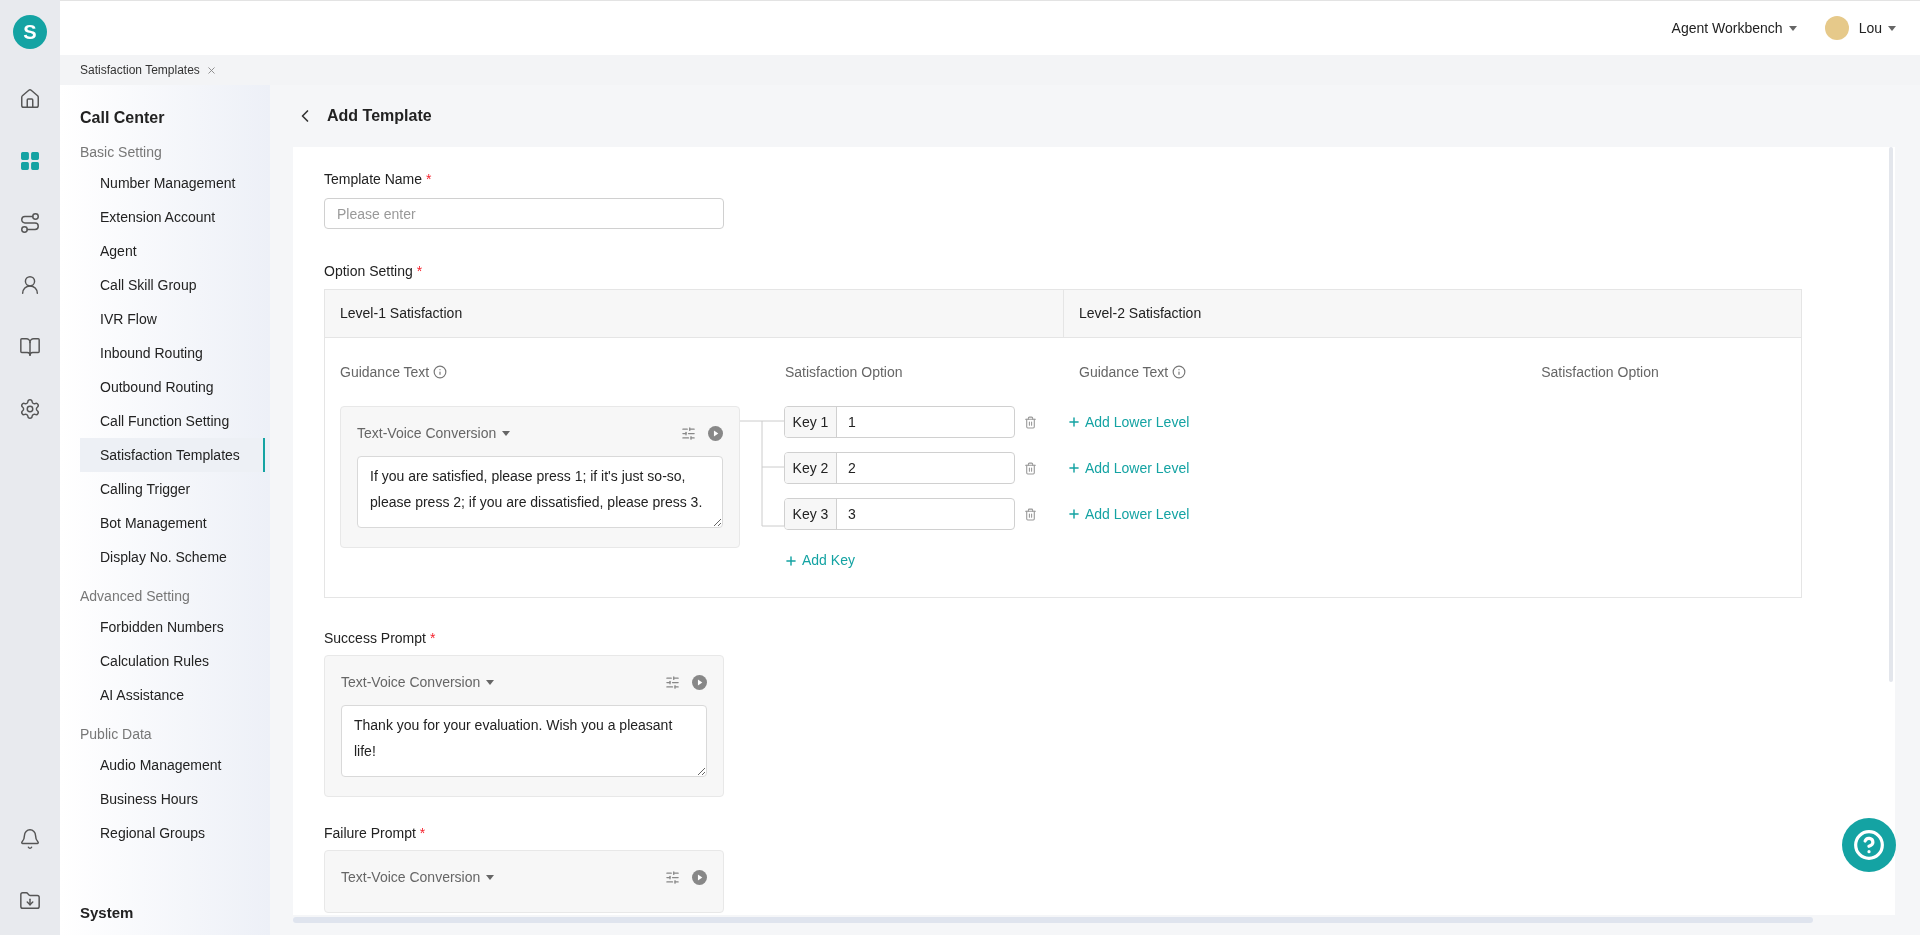 Image resolution: width=1920 pixels, height=935 pixels. Describe the element at coordinates (121, 152) in the screenshot. I see `sidebar-group-title: Basic Setting` at that location.